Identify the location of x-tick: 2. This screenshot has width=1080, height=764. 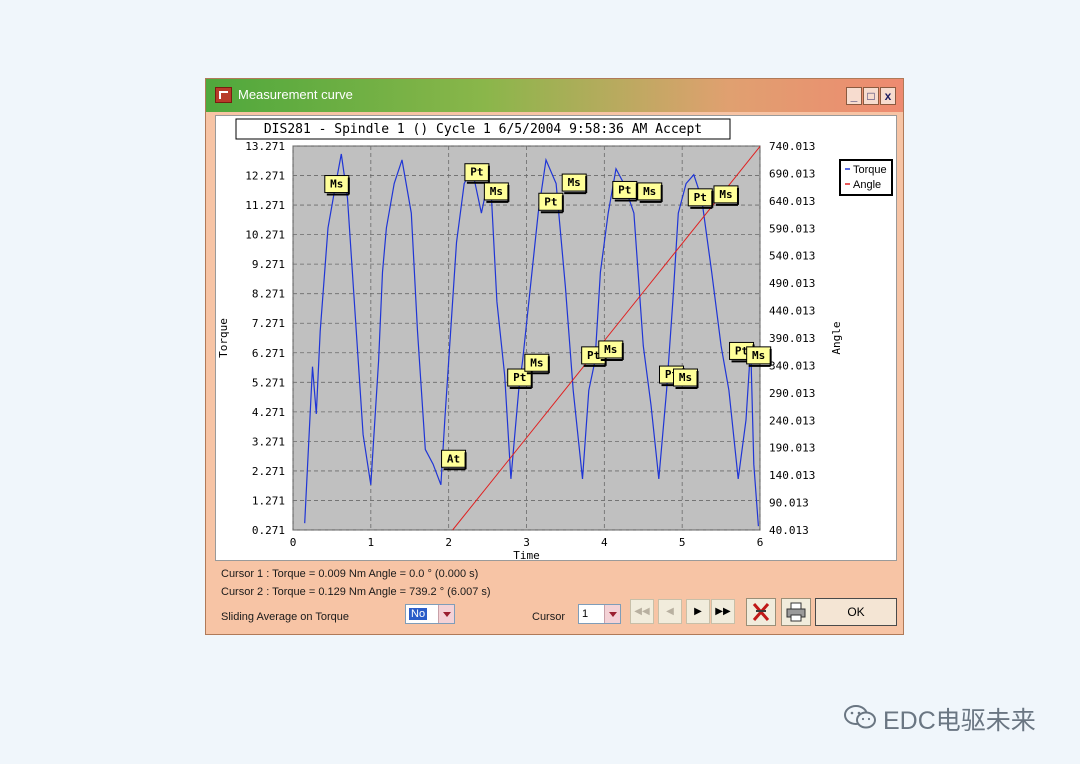
(448, 542).